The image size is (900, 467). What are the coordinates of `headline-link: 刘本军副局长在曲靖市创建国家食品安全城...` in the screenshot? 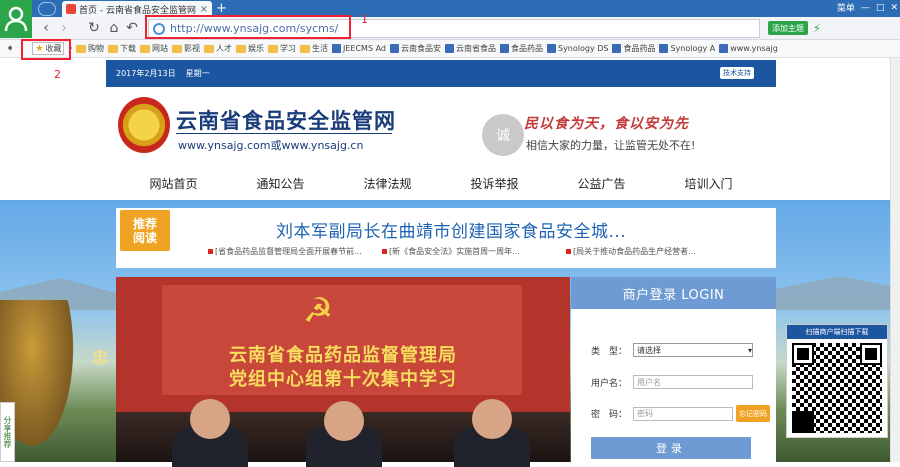 It's located at (451, 229).